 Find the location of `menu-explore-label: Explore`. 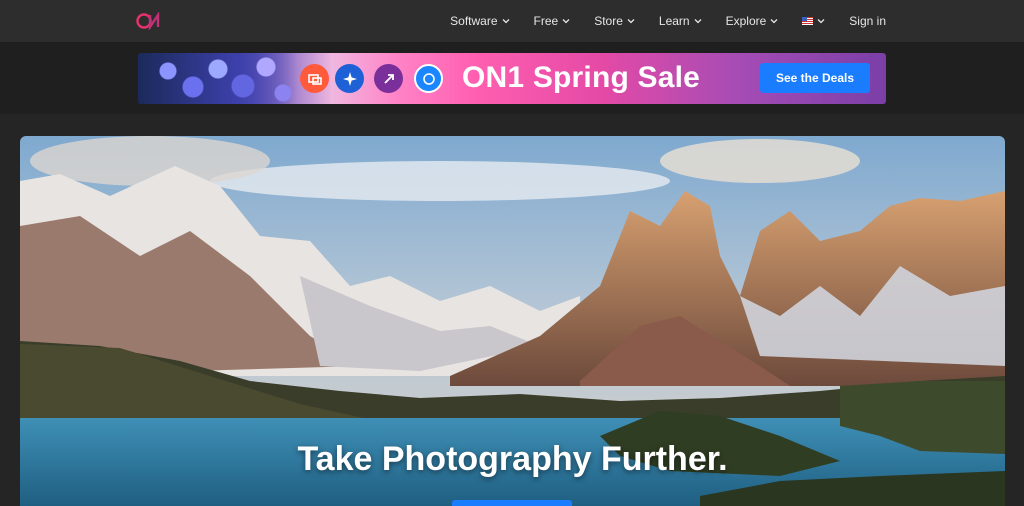

menu-explore-label: Explore is located at coordinates (746, 21).